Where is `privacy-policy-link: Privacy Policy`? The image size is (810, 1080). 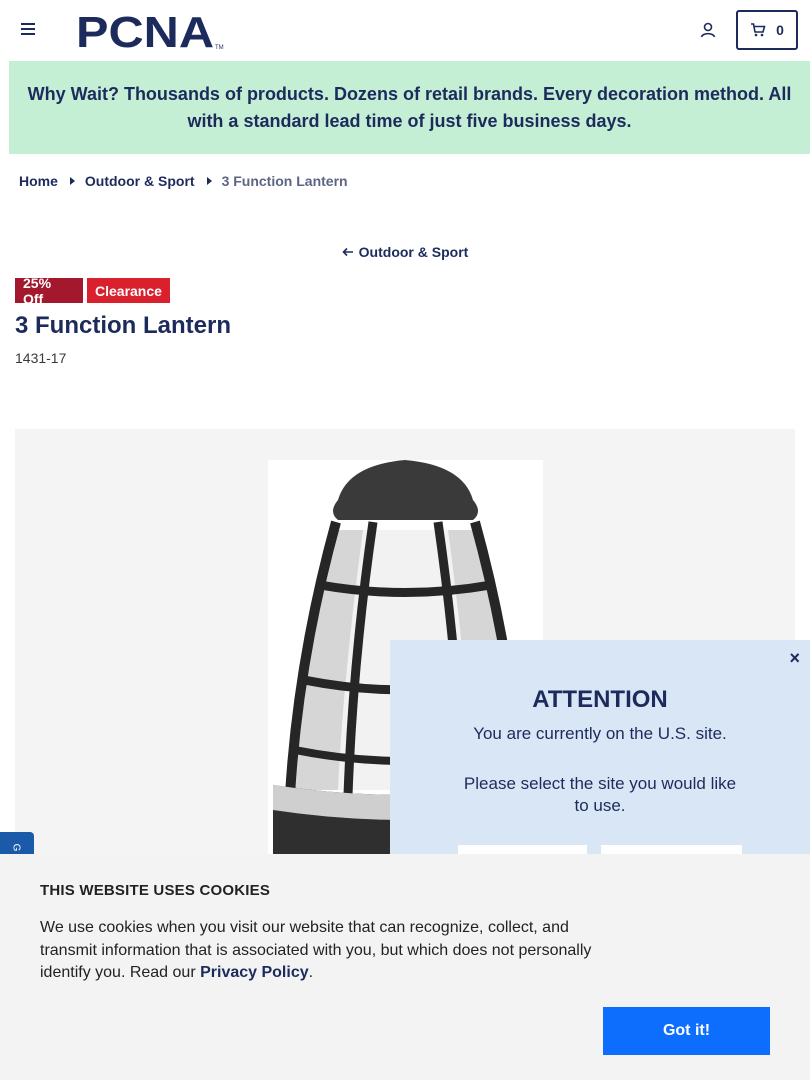 privacy-policy-link: Privacy Policy is located at coordinates (254, 972).